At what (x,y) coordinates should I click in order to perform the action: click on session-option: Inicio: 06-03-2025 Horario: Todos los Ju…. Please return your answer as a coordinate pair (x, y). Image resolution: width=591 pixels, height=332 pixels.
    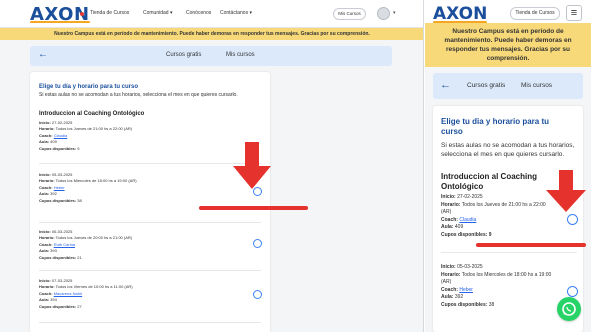
    Looking at the image, I should click on (86, 244).